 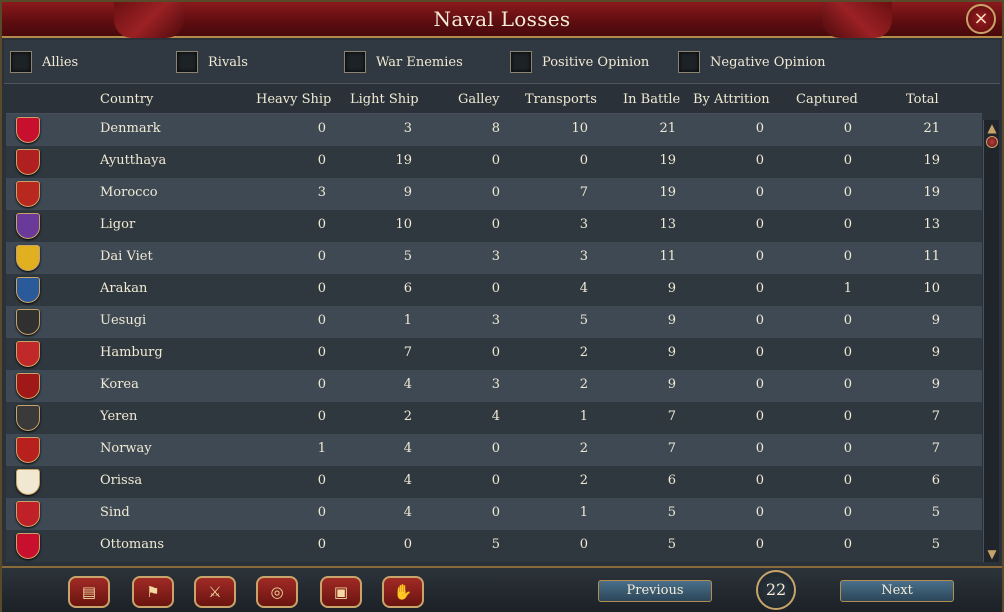 I want to click on country-name: Korea, so click(x=119, y=384).